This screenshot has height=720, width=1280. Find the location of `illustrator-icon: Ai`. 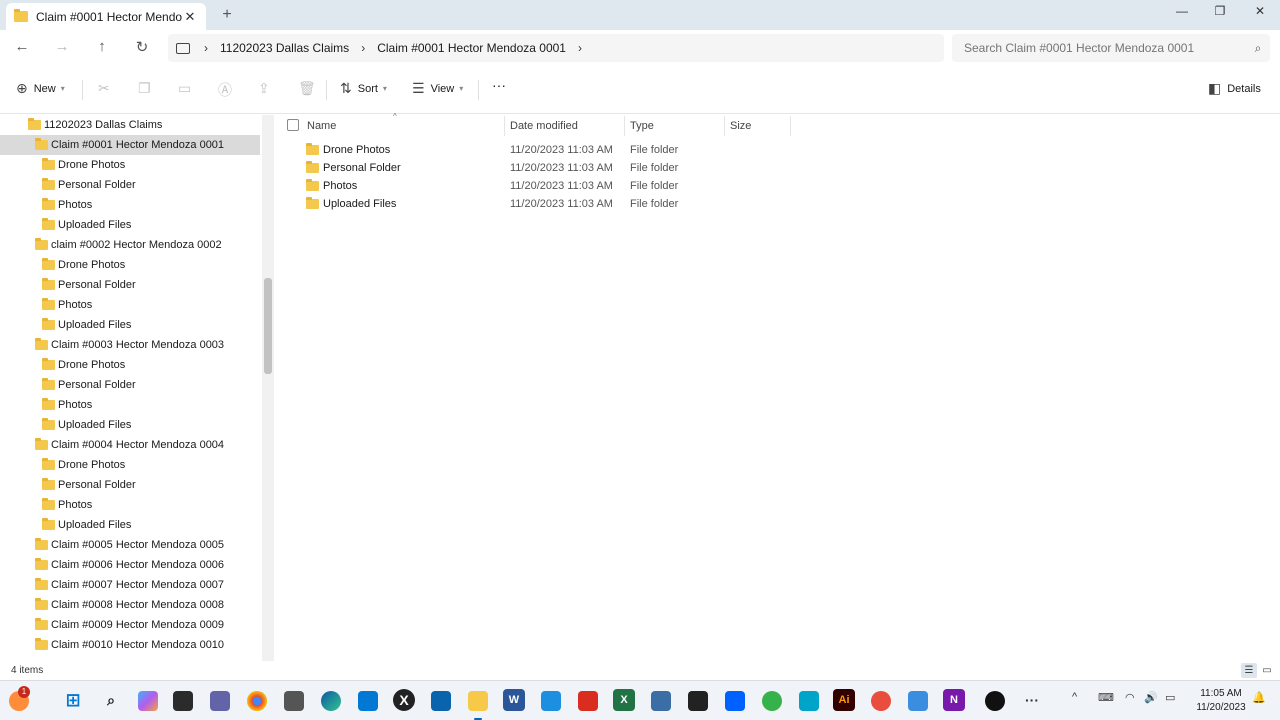

illustrator-icon: Ai is located at coordinates (844, 700).